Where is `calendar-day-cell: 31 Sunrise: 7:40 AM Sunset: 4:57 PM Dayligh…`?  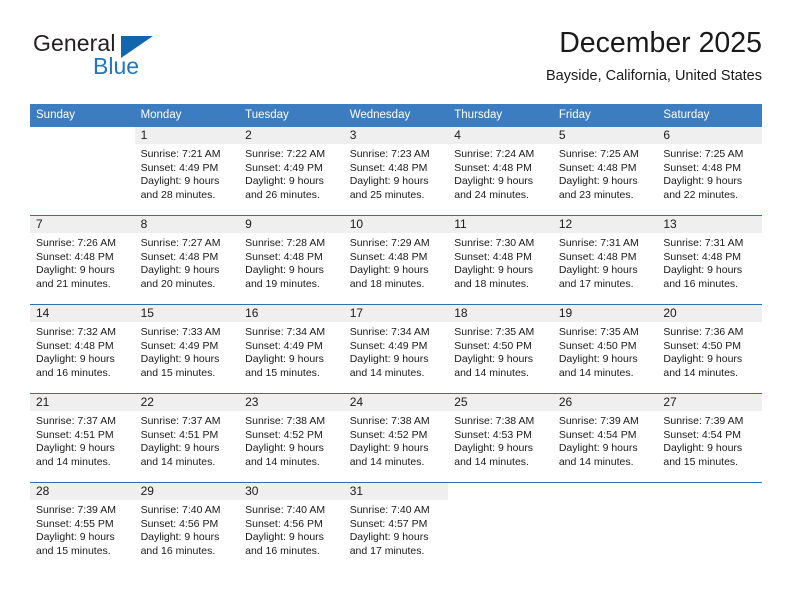
calendar-day-cell: 31 Sunrise: 7:40 AM Sunset: 4:57 PM Dayligh… is located at coordinates (396, 526).